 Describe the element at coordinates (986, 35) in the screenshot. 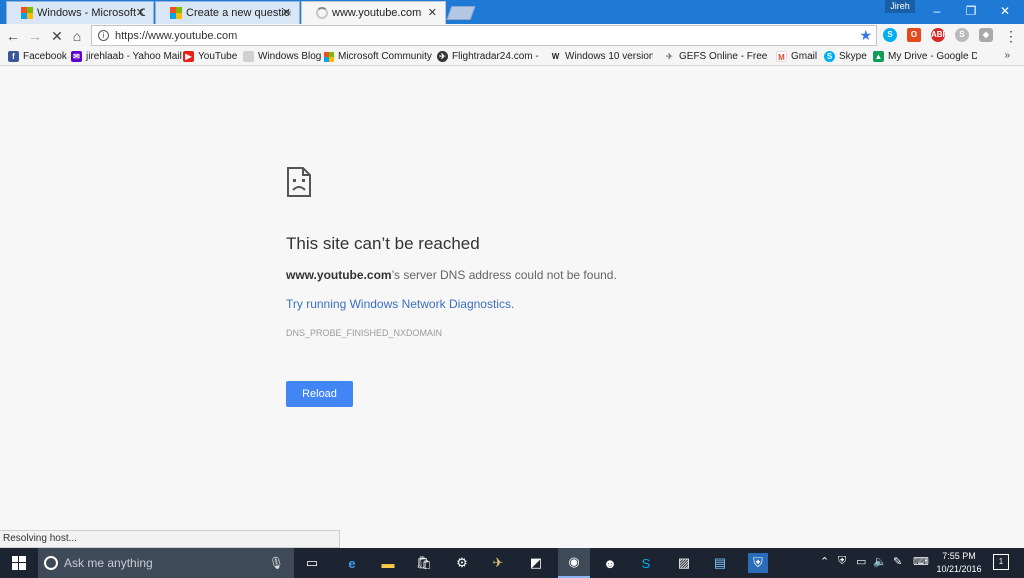

I see `extension-icon: ◆` at that location.